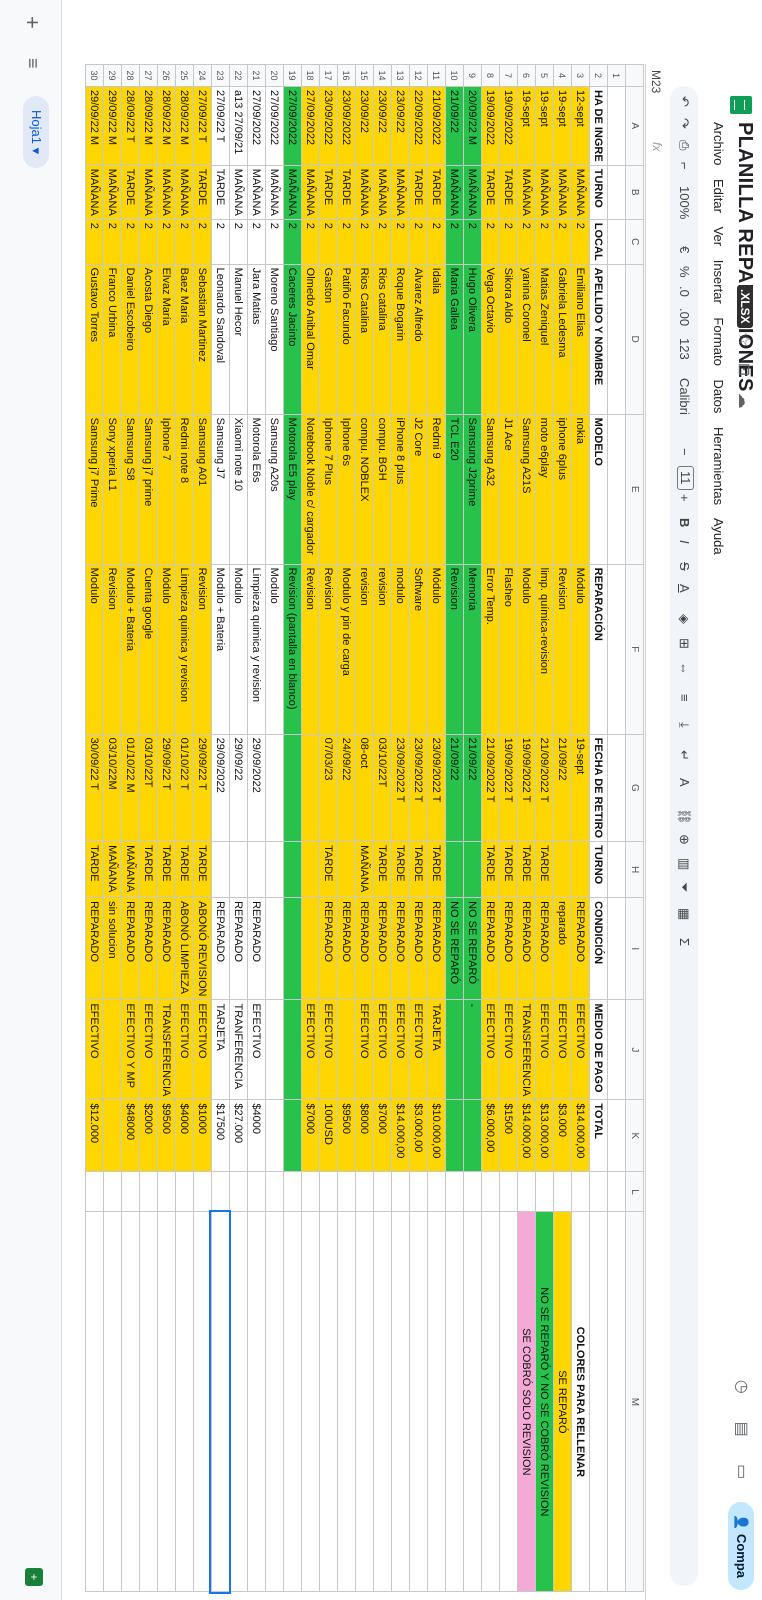  I want to click on header-cell: TOTAL, so click(598, 1135).